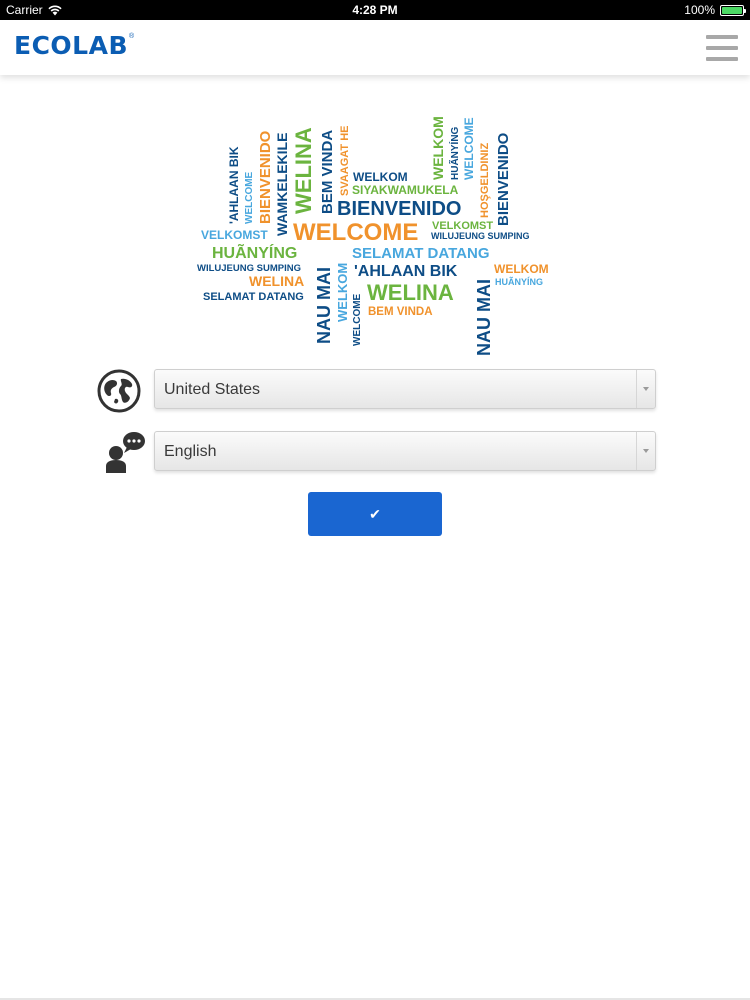 The width and height of the screenshot is (750, 1000). What do you see at coordinates (405, 389) in the screenshot?
I see `country-select: United States` at bounding box center [405, 389].